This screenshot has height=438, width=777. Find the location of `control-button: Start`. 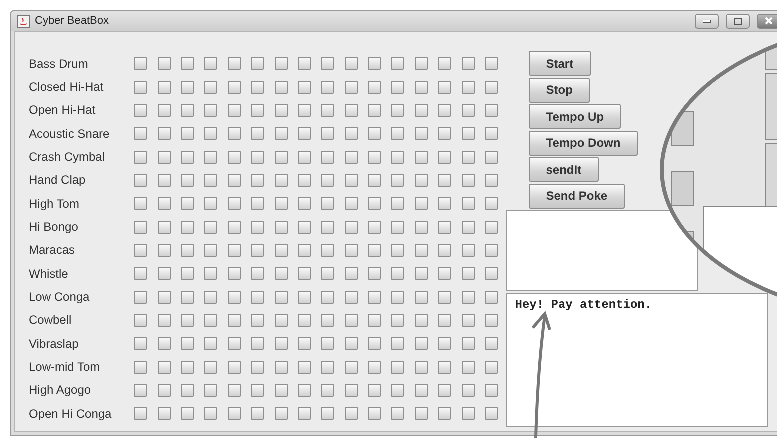

control-button: Start is located at coordinates (560, 63).